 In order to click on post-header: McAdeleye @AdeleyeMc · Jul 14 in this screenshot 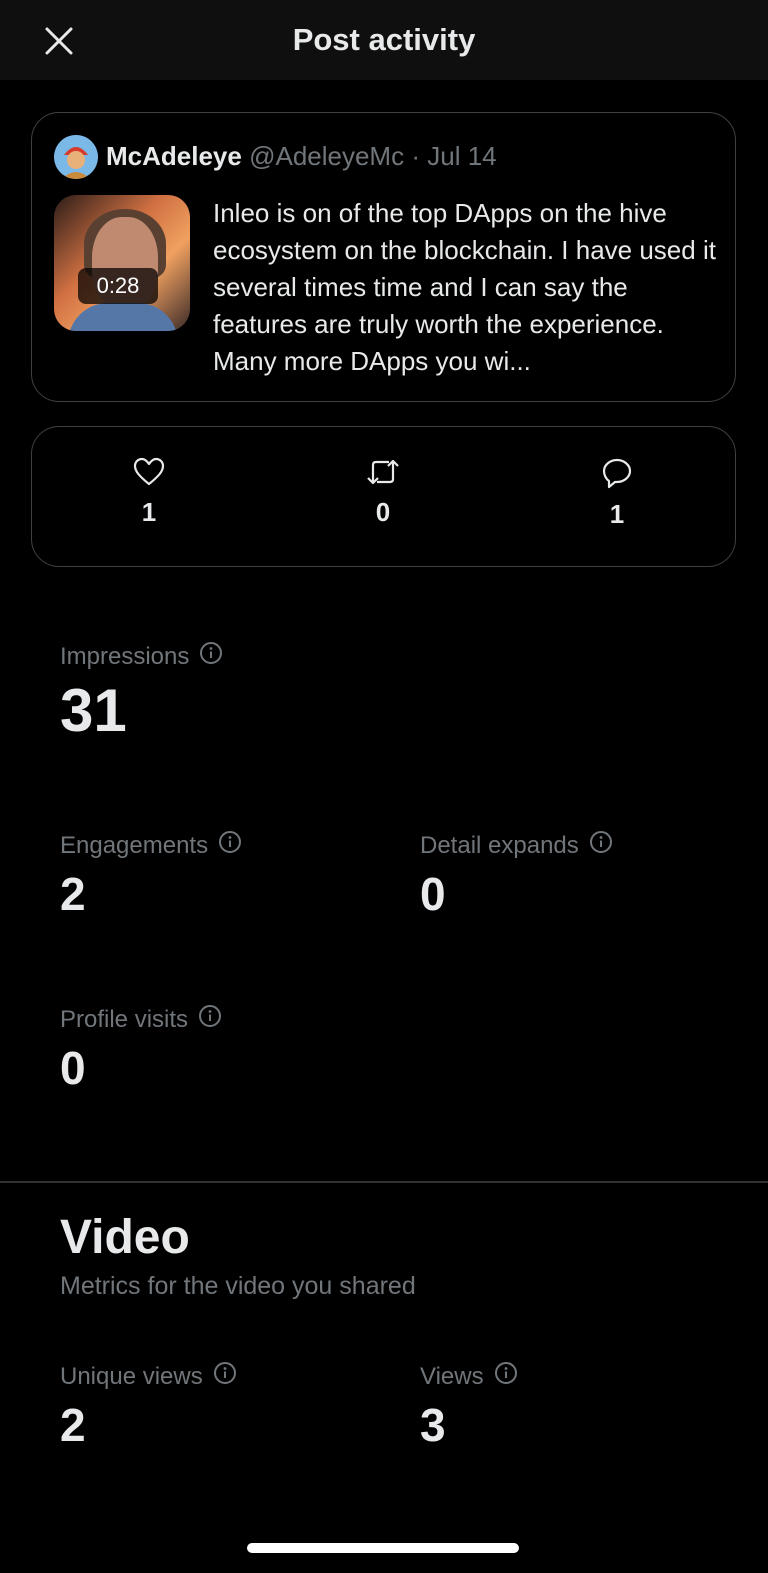, I will do `click(301, 156)`.